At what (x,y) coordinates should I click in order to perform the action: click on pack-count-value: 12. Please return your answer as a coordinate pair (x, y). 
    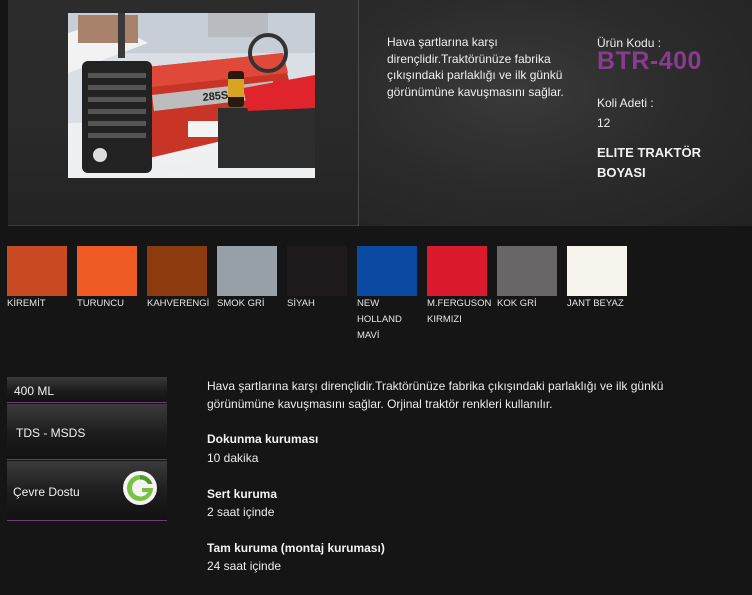
    Looking at the image, I should click on (604, 123).